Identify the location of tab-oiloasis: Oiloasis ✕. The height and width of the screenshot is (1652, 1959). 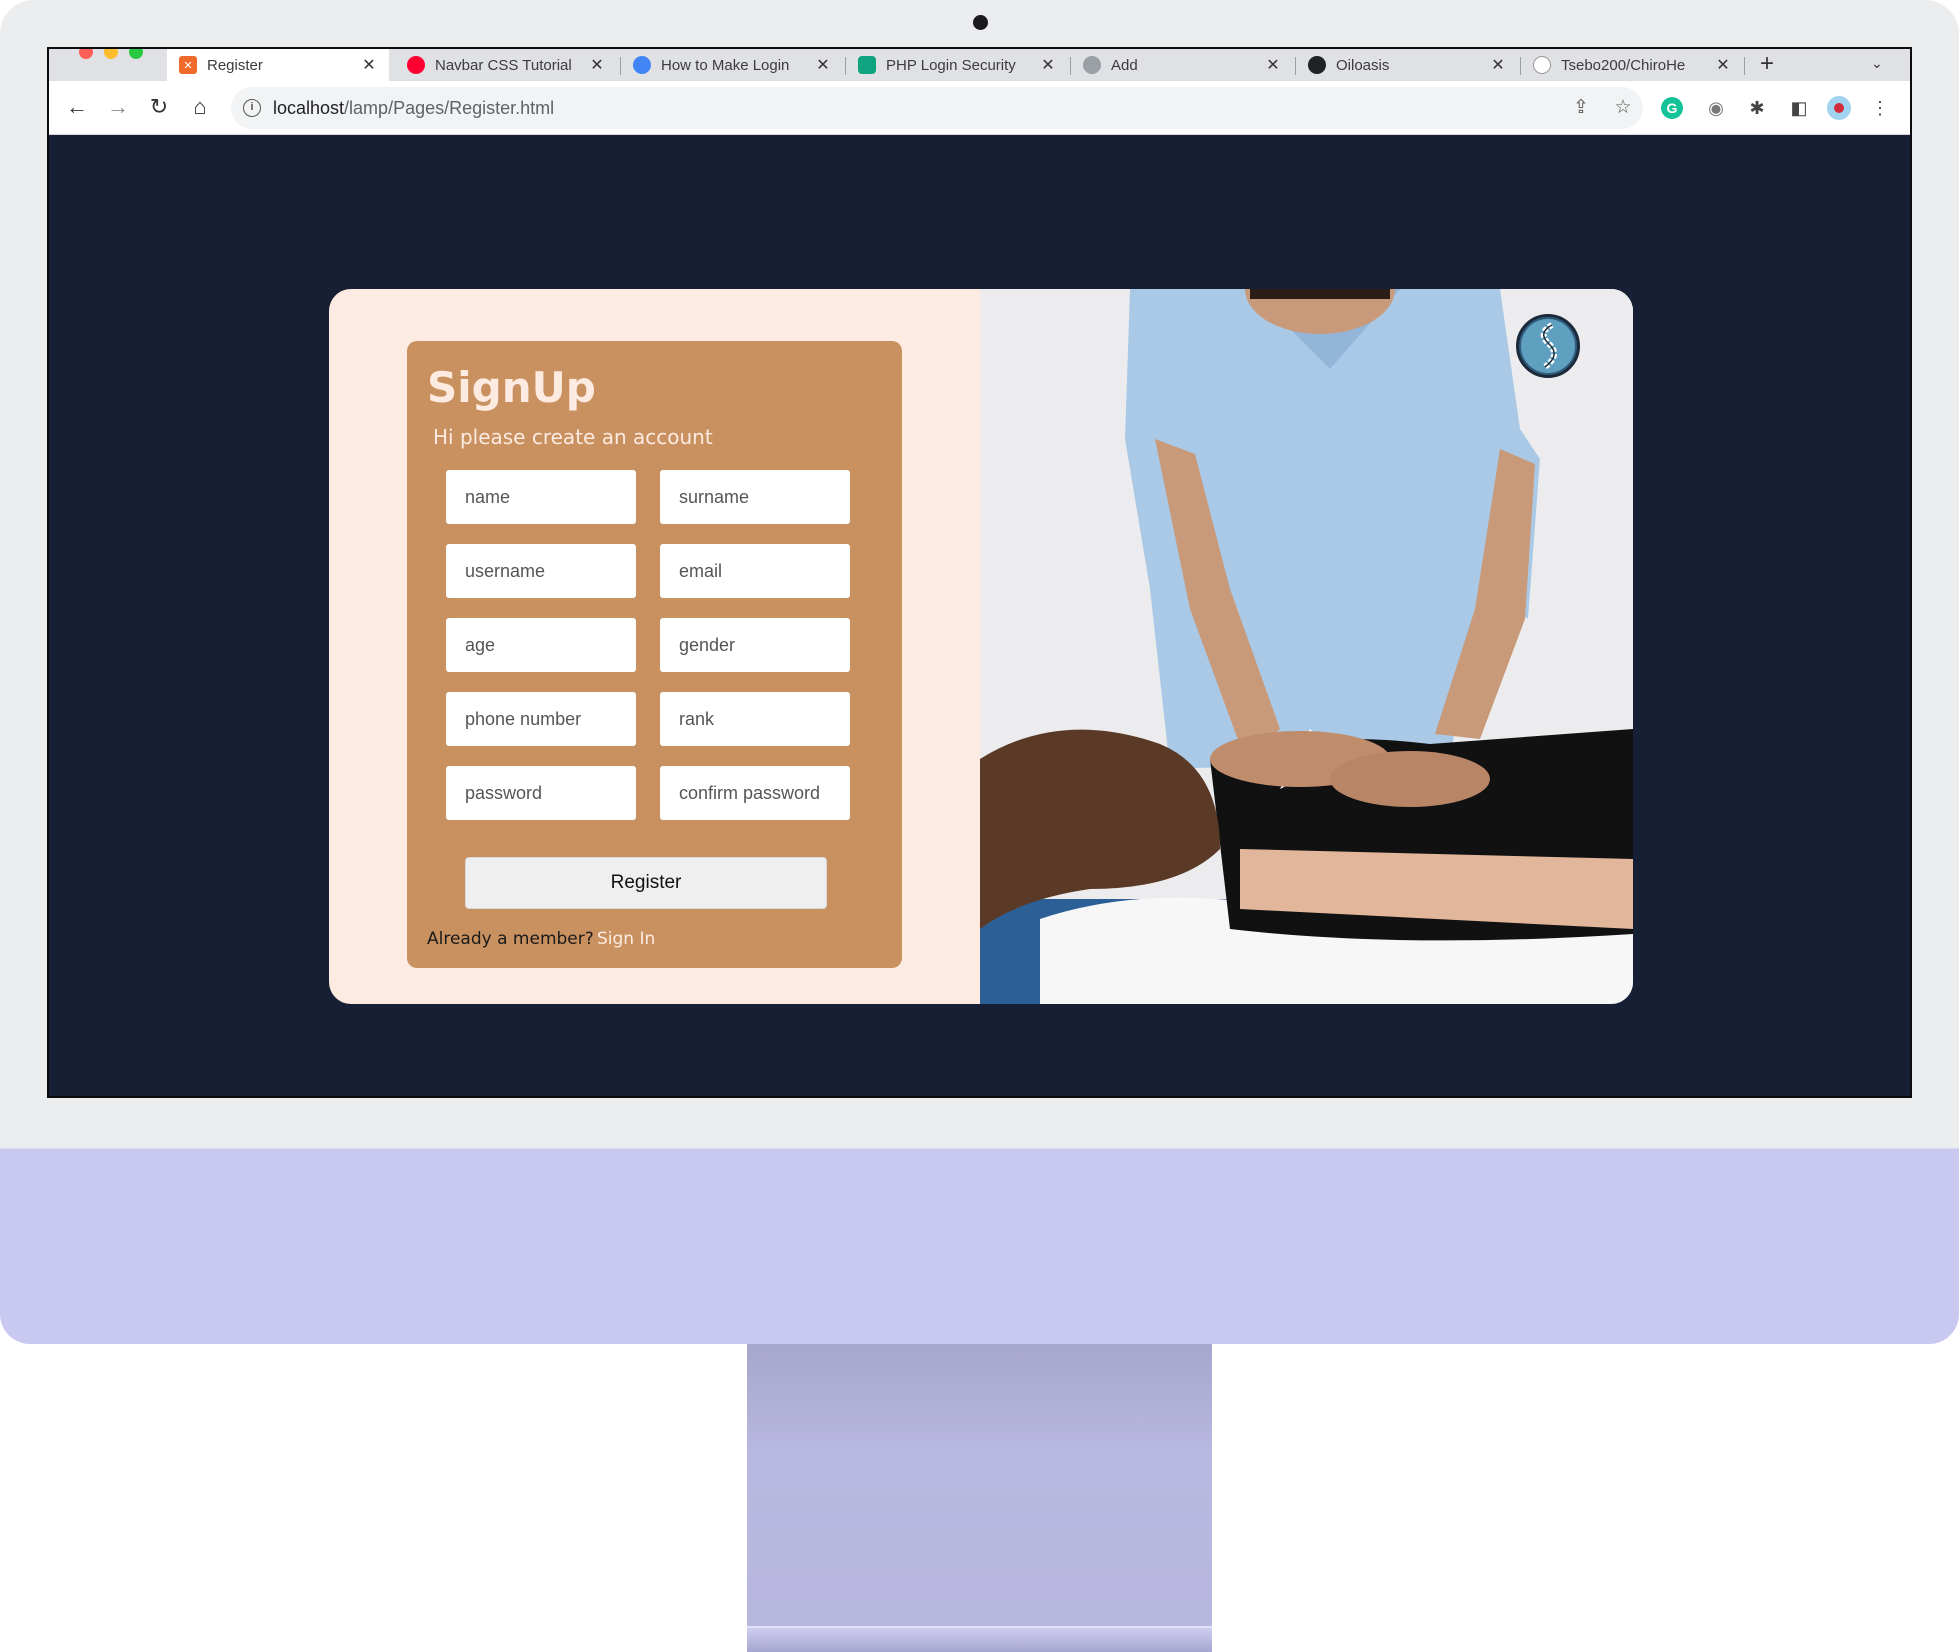
(1407, 65).